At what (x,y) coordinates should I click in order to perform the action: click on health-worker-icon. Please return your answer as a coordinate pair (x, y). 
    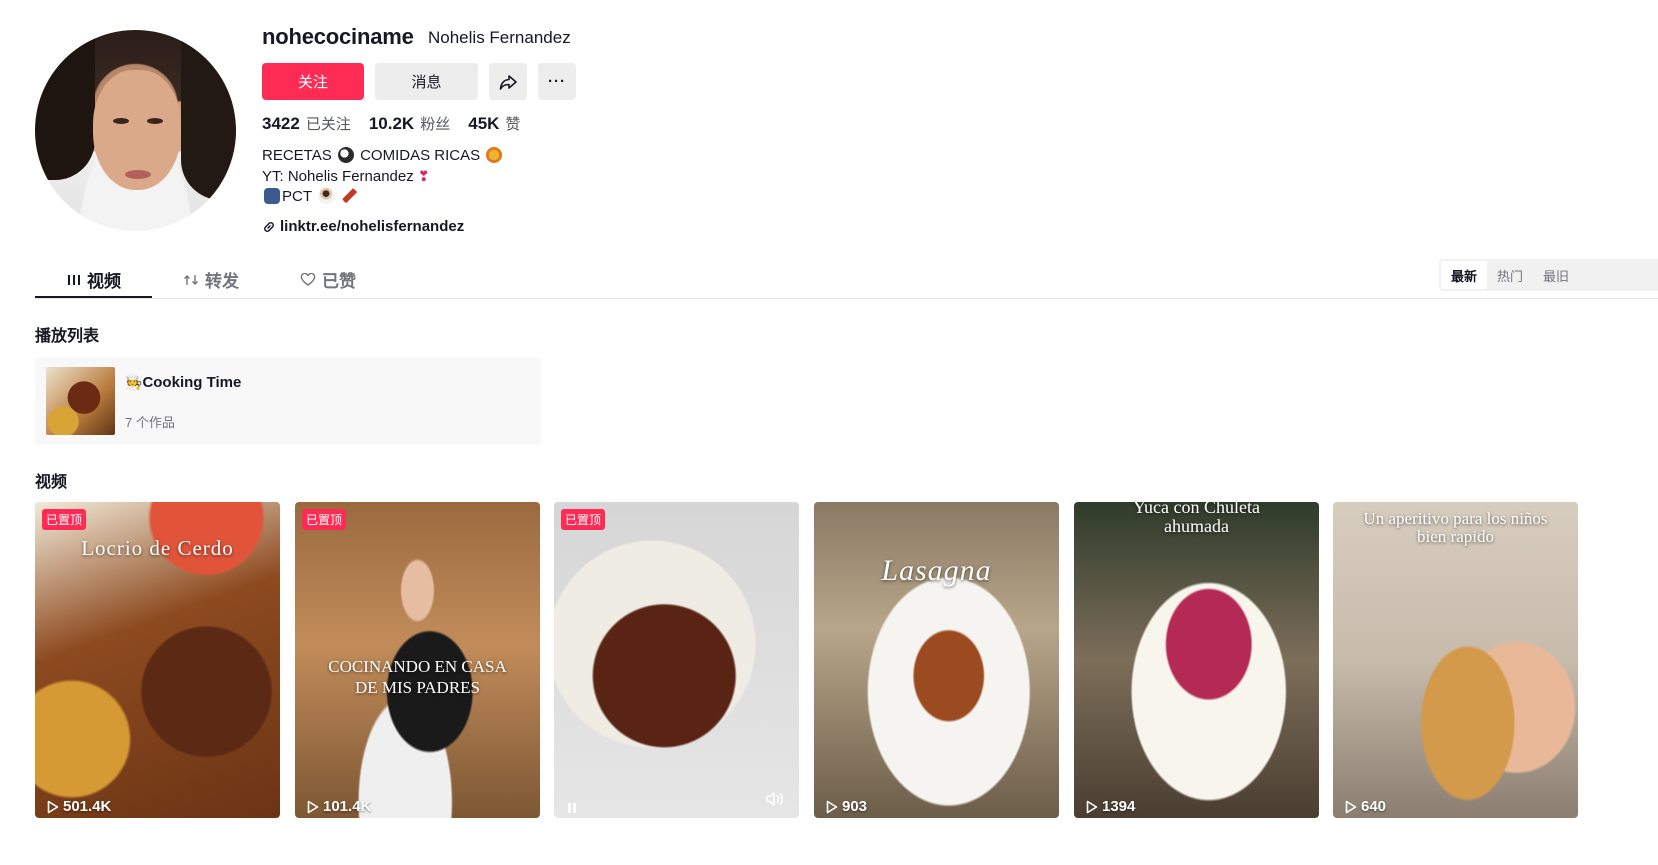
    Looking at the image, I should click on (325, 196).